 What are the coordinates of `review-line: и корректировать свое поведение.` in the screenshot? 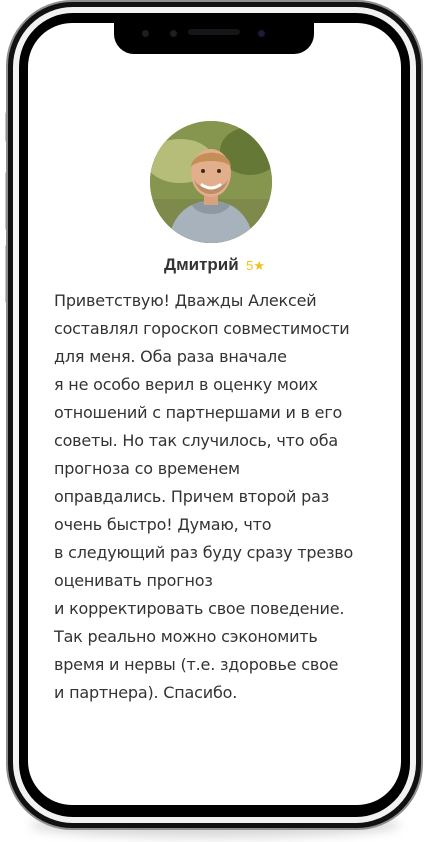 It's located at (199, 608).